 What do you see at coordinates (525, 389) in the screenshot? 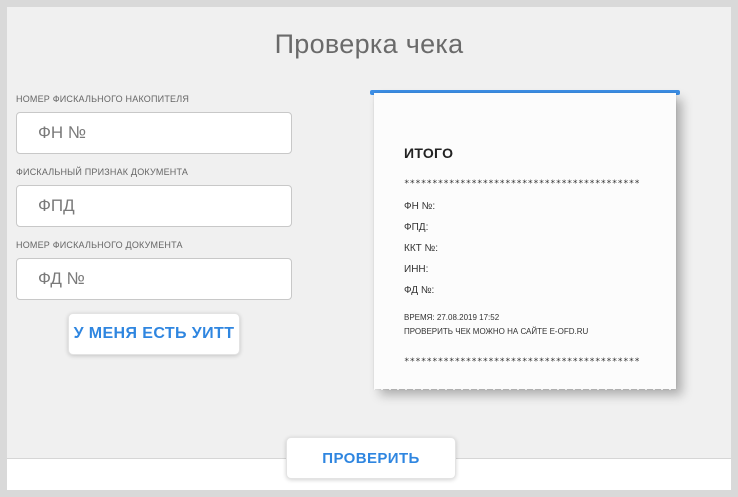
I see `receipt-torn-edge` at bounding box center [525, 389].